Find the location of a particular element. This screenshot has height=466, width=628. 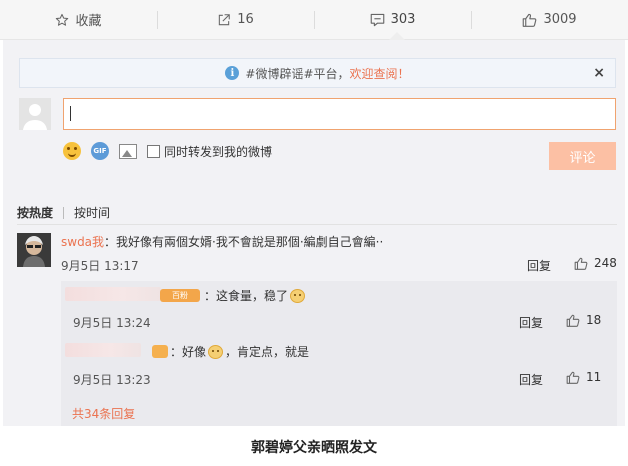

comment-icon is located at coordinates (377, 20).